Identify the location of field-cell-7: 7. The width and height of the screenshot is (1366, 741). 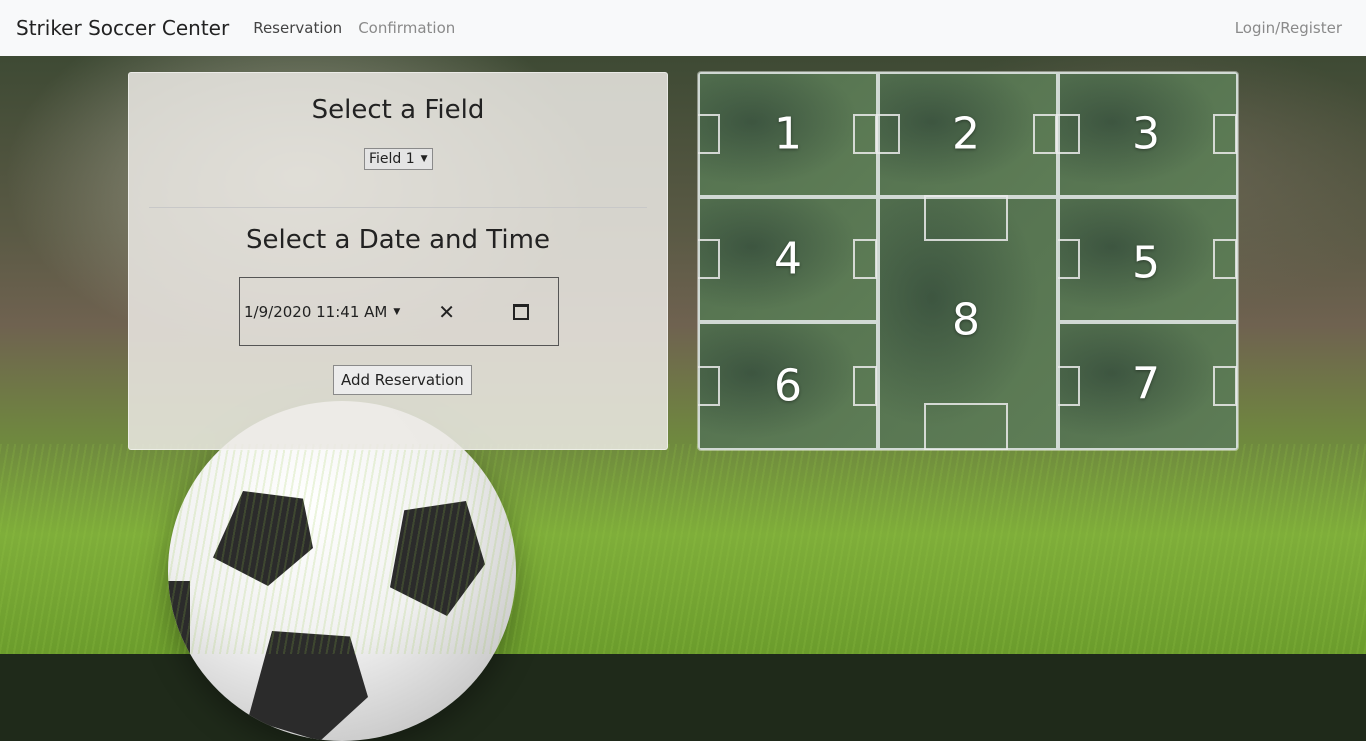
(1147, 386).